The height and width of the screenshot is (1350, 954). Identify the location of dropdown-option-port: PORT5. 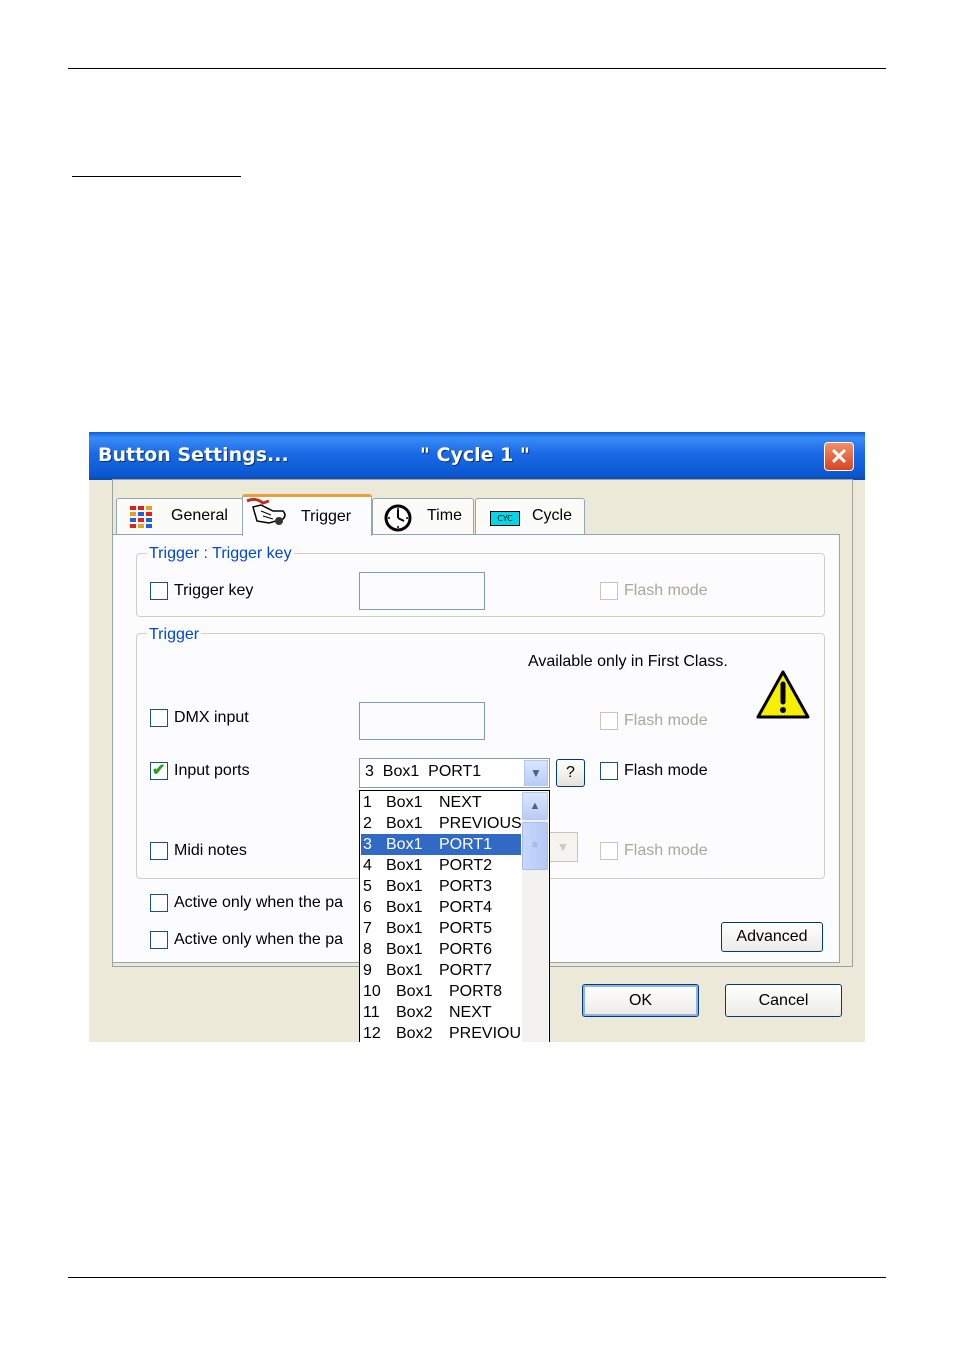
(466, 928).